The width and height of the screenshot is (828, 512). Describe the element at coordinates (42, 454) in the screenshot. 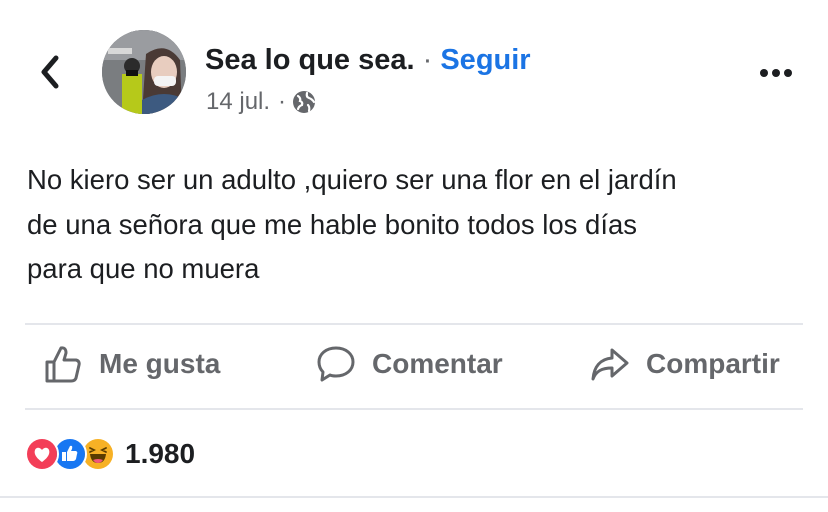

I see `love-reaction-icon` at that location.